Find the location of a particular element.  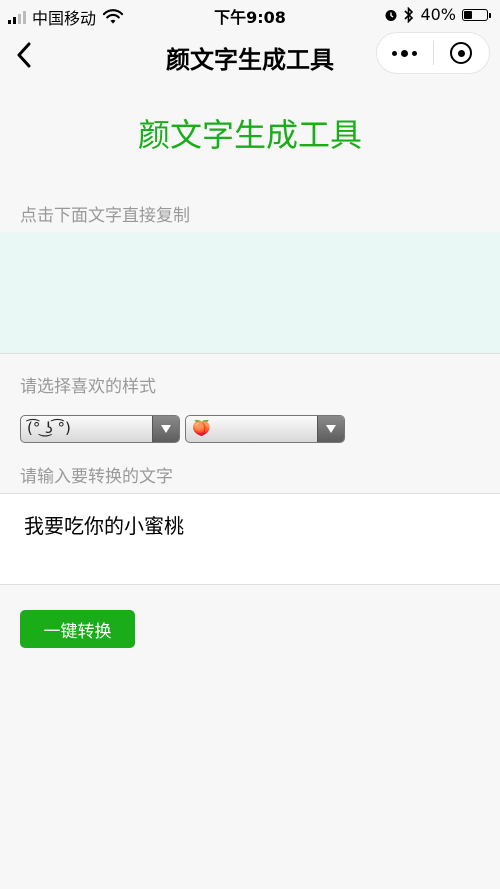

text-input-value: 我要吃你的小蜜桃 is located at coordinates (104, 526).